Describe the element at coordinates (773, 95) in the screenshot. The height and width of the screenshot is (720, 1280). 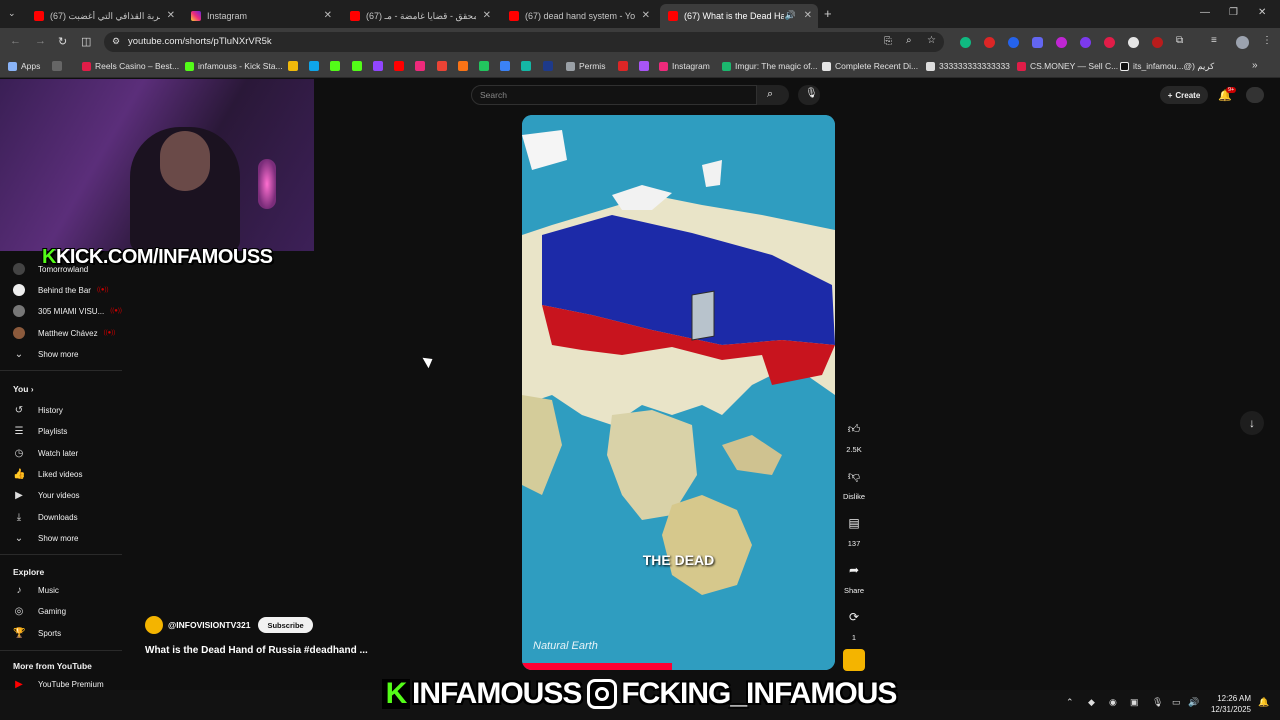
I see `search-button: ⌕` at that location.